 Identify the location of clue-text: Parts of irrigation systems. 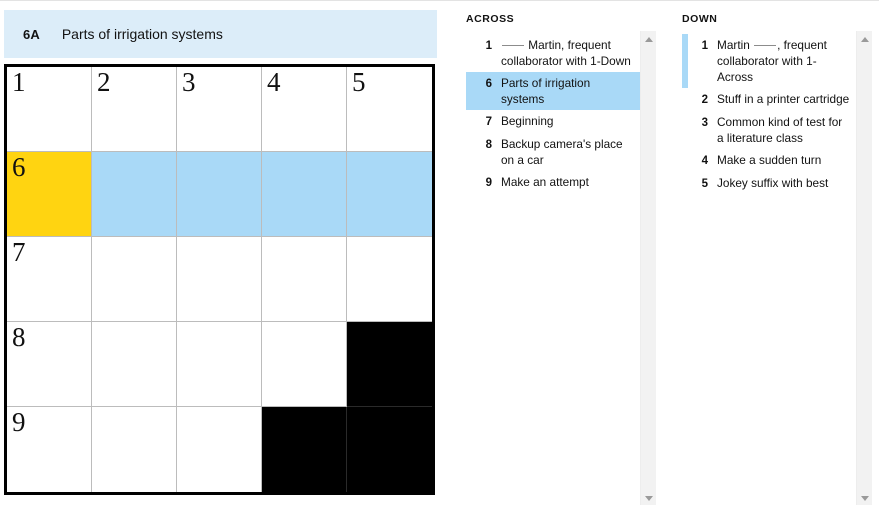
(546, 91).